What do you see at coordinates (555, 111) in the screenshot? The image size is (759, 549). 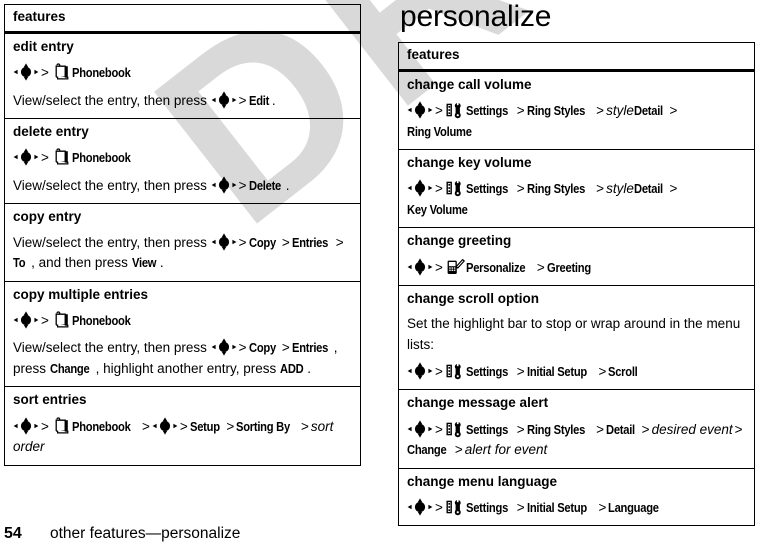 I see `menu-item-token: Ring Styles` at bounding box center [555, 111].